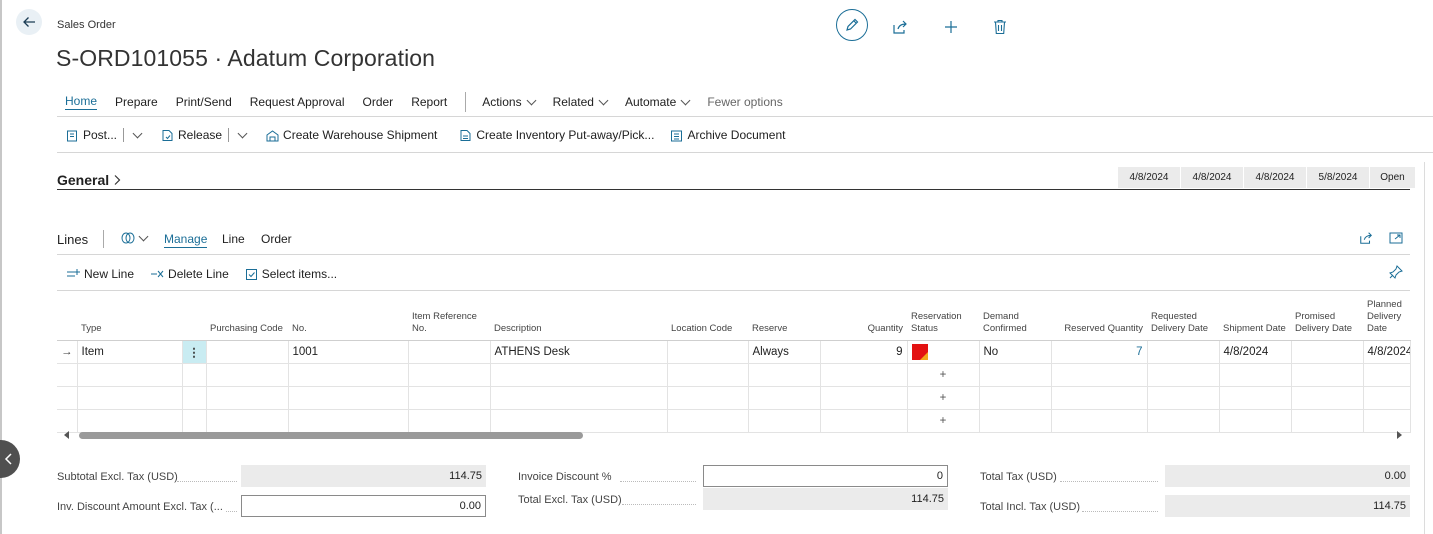 Image resolution: width=1433 pixels, height=534 pixels. What do you see at coordinates (1386, 316) in the screenshot?
I see `col-planned-delivery: Planned Delivery Date` at bounding box center [1386, 316].